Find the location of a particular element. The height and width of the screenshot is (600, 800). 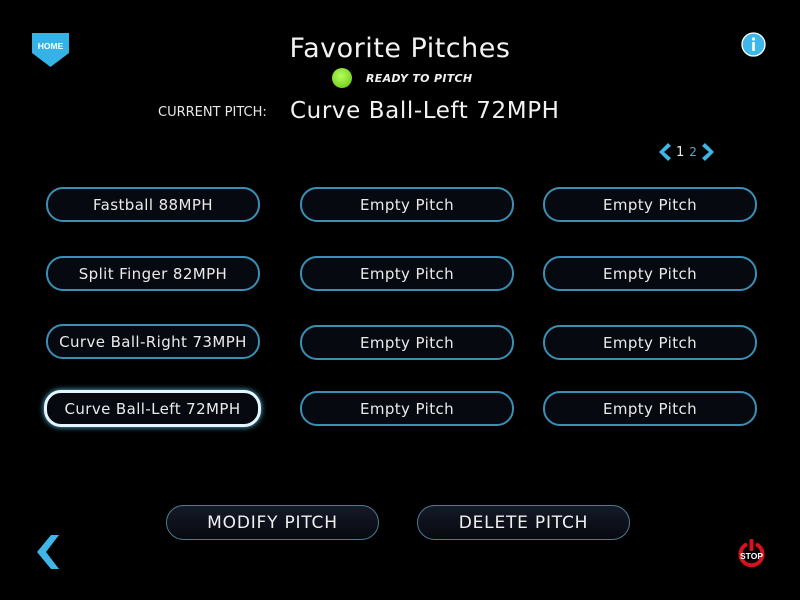

page-1-link: 1 is located at coordinates (680, 152).